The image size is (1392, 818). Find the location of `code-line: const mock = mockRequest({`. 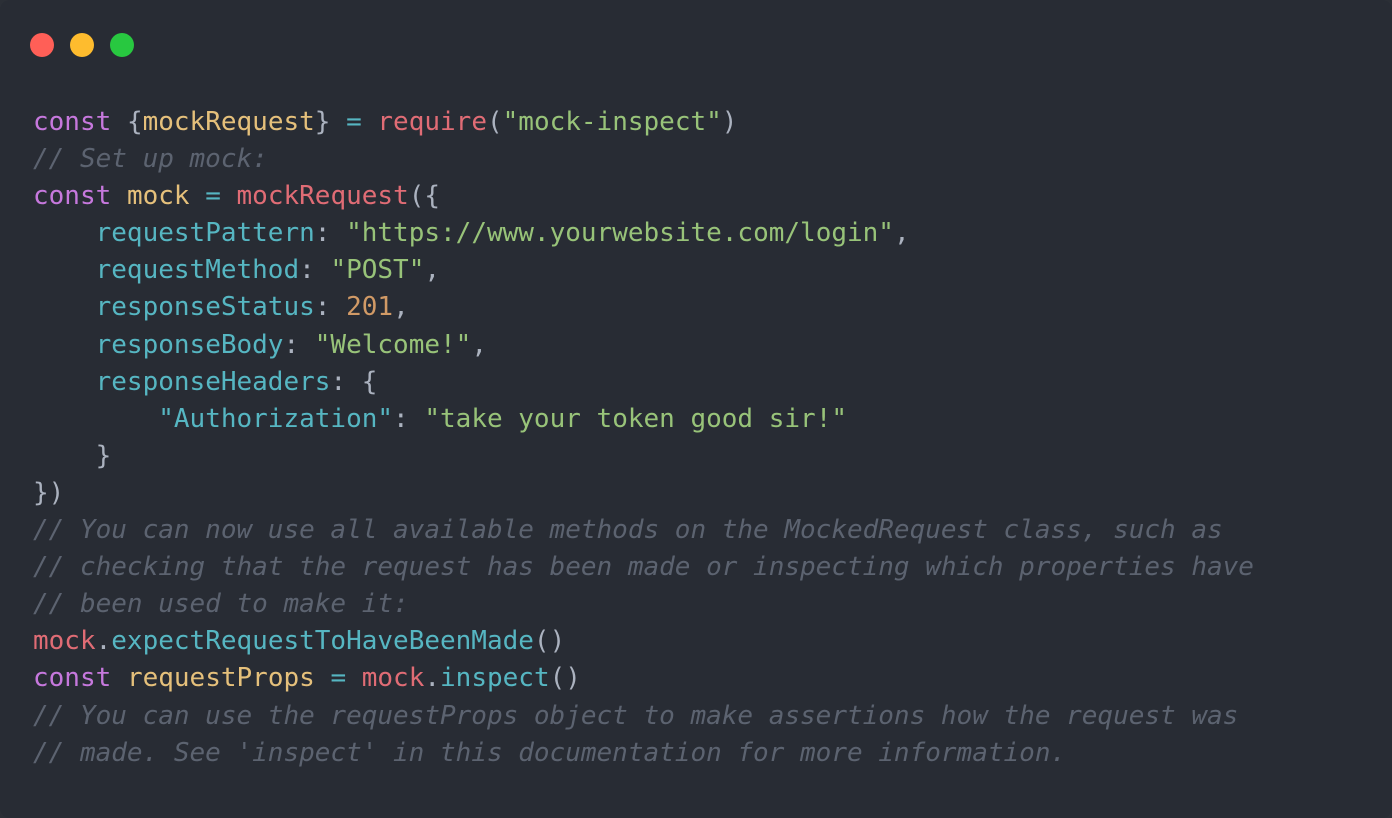

code-line: const mock = mockRequest({ is located at coordinates (643, 196).